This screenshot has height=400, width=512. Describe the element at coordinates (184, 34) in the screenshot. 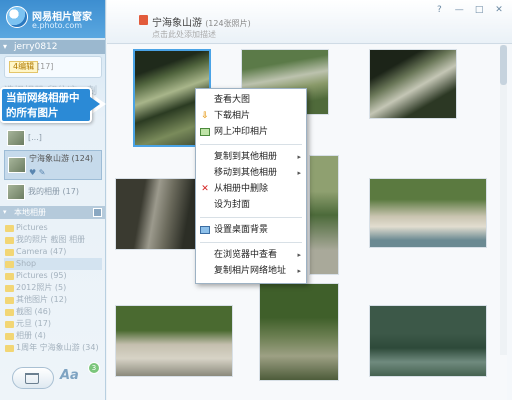

I see `album-description: 点击此处添加描述` at that location.